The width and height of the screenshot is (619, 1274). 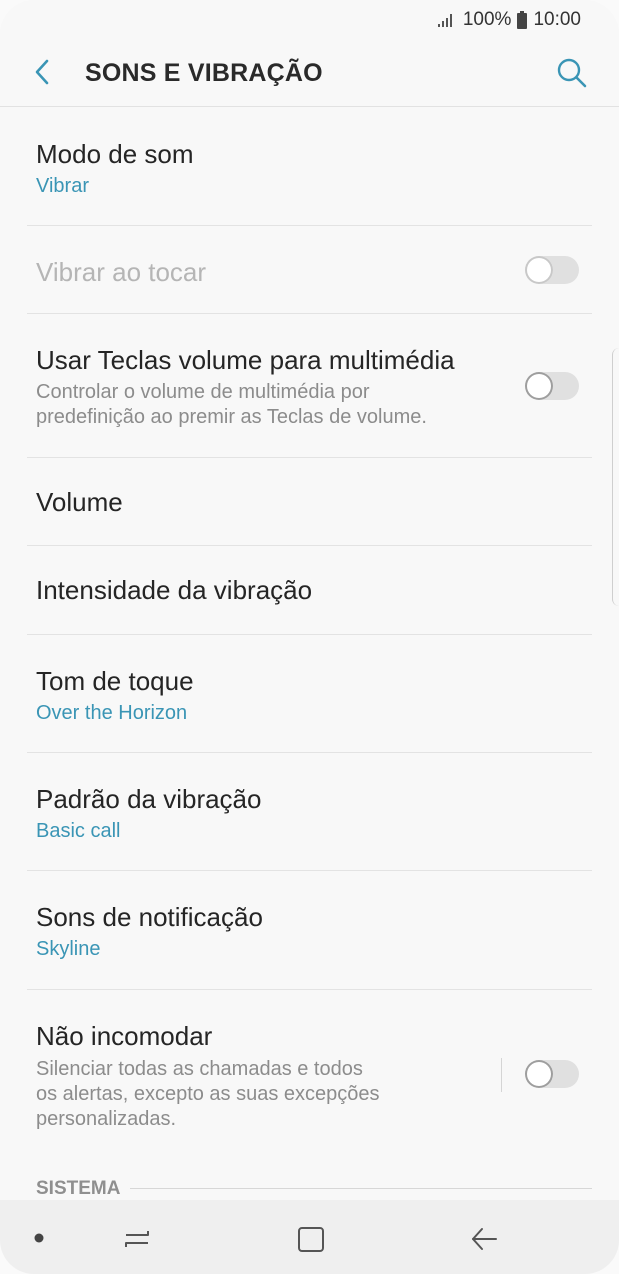 I want to click on navigation-bar, so click(x=309, y=1237).